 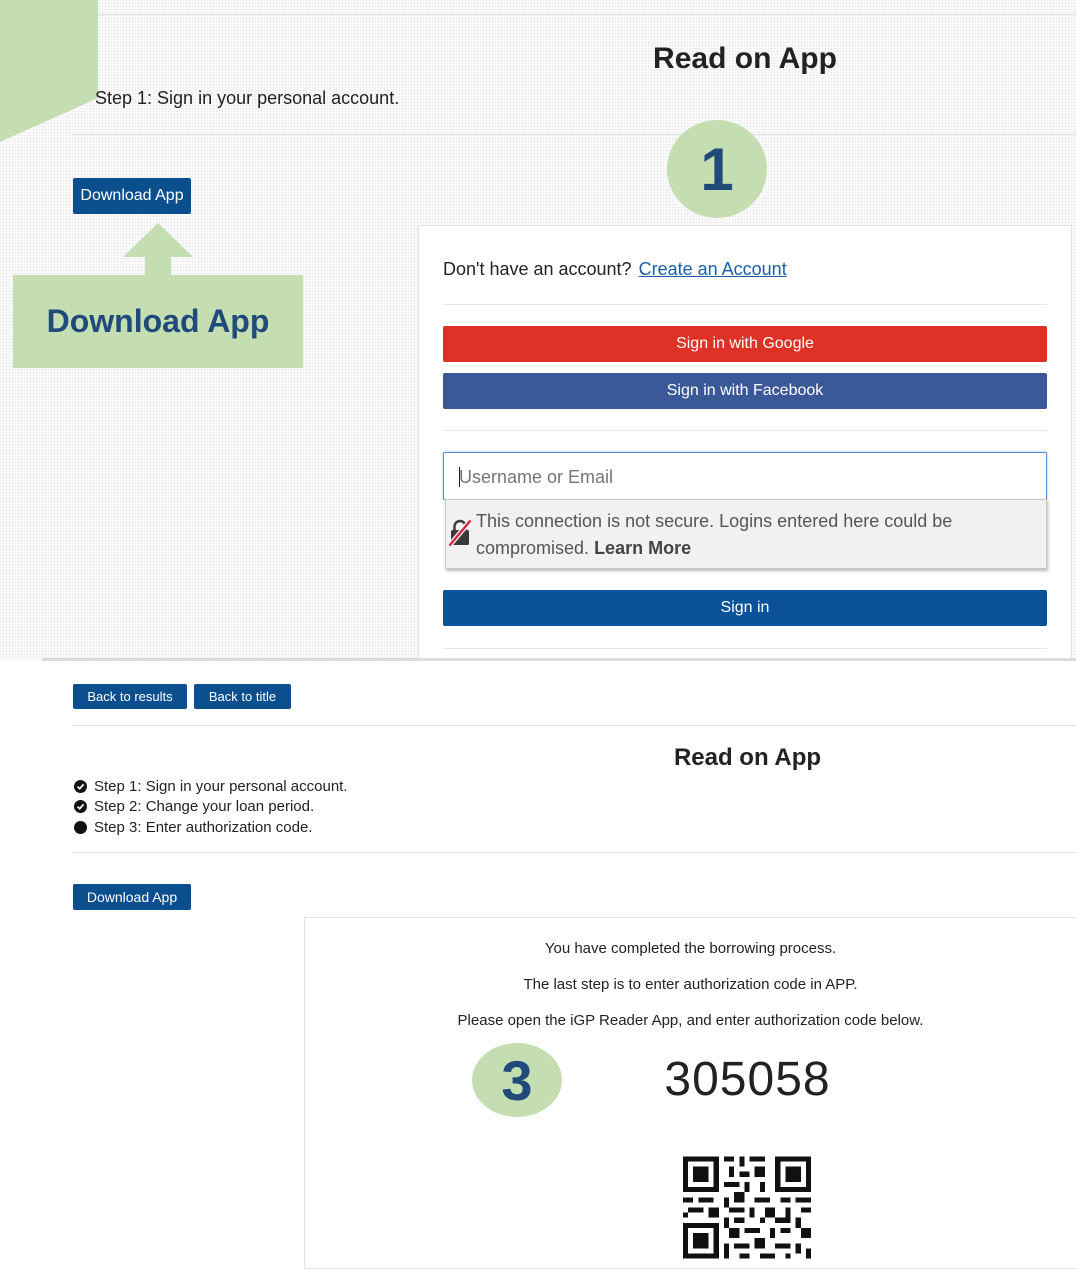 What do you see at coordinates (642, 548) in the screenshot?
I see `learn-more-link: Learn More` at bounding box center [642, 548].